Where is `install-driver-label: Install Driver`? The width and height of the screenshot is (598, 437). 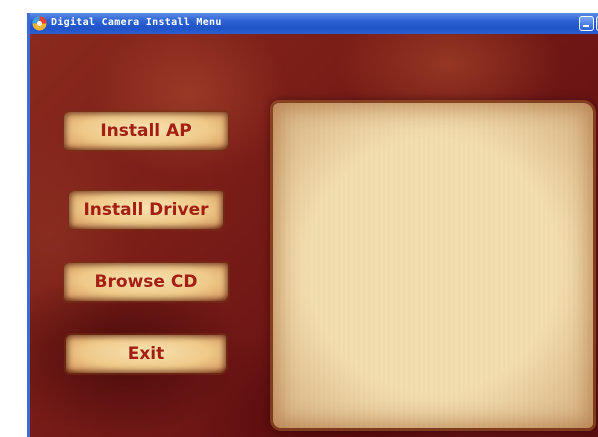 install-driver-label: Install Driver is located at coordinates (146, 210).